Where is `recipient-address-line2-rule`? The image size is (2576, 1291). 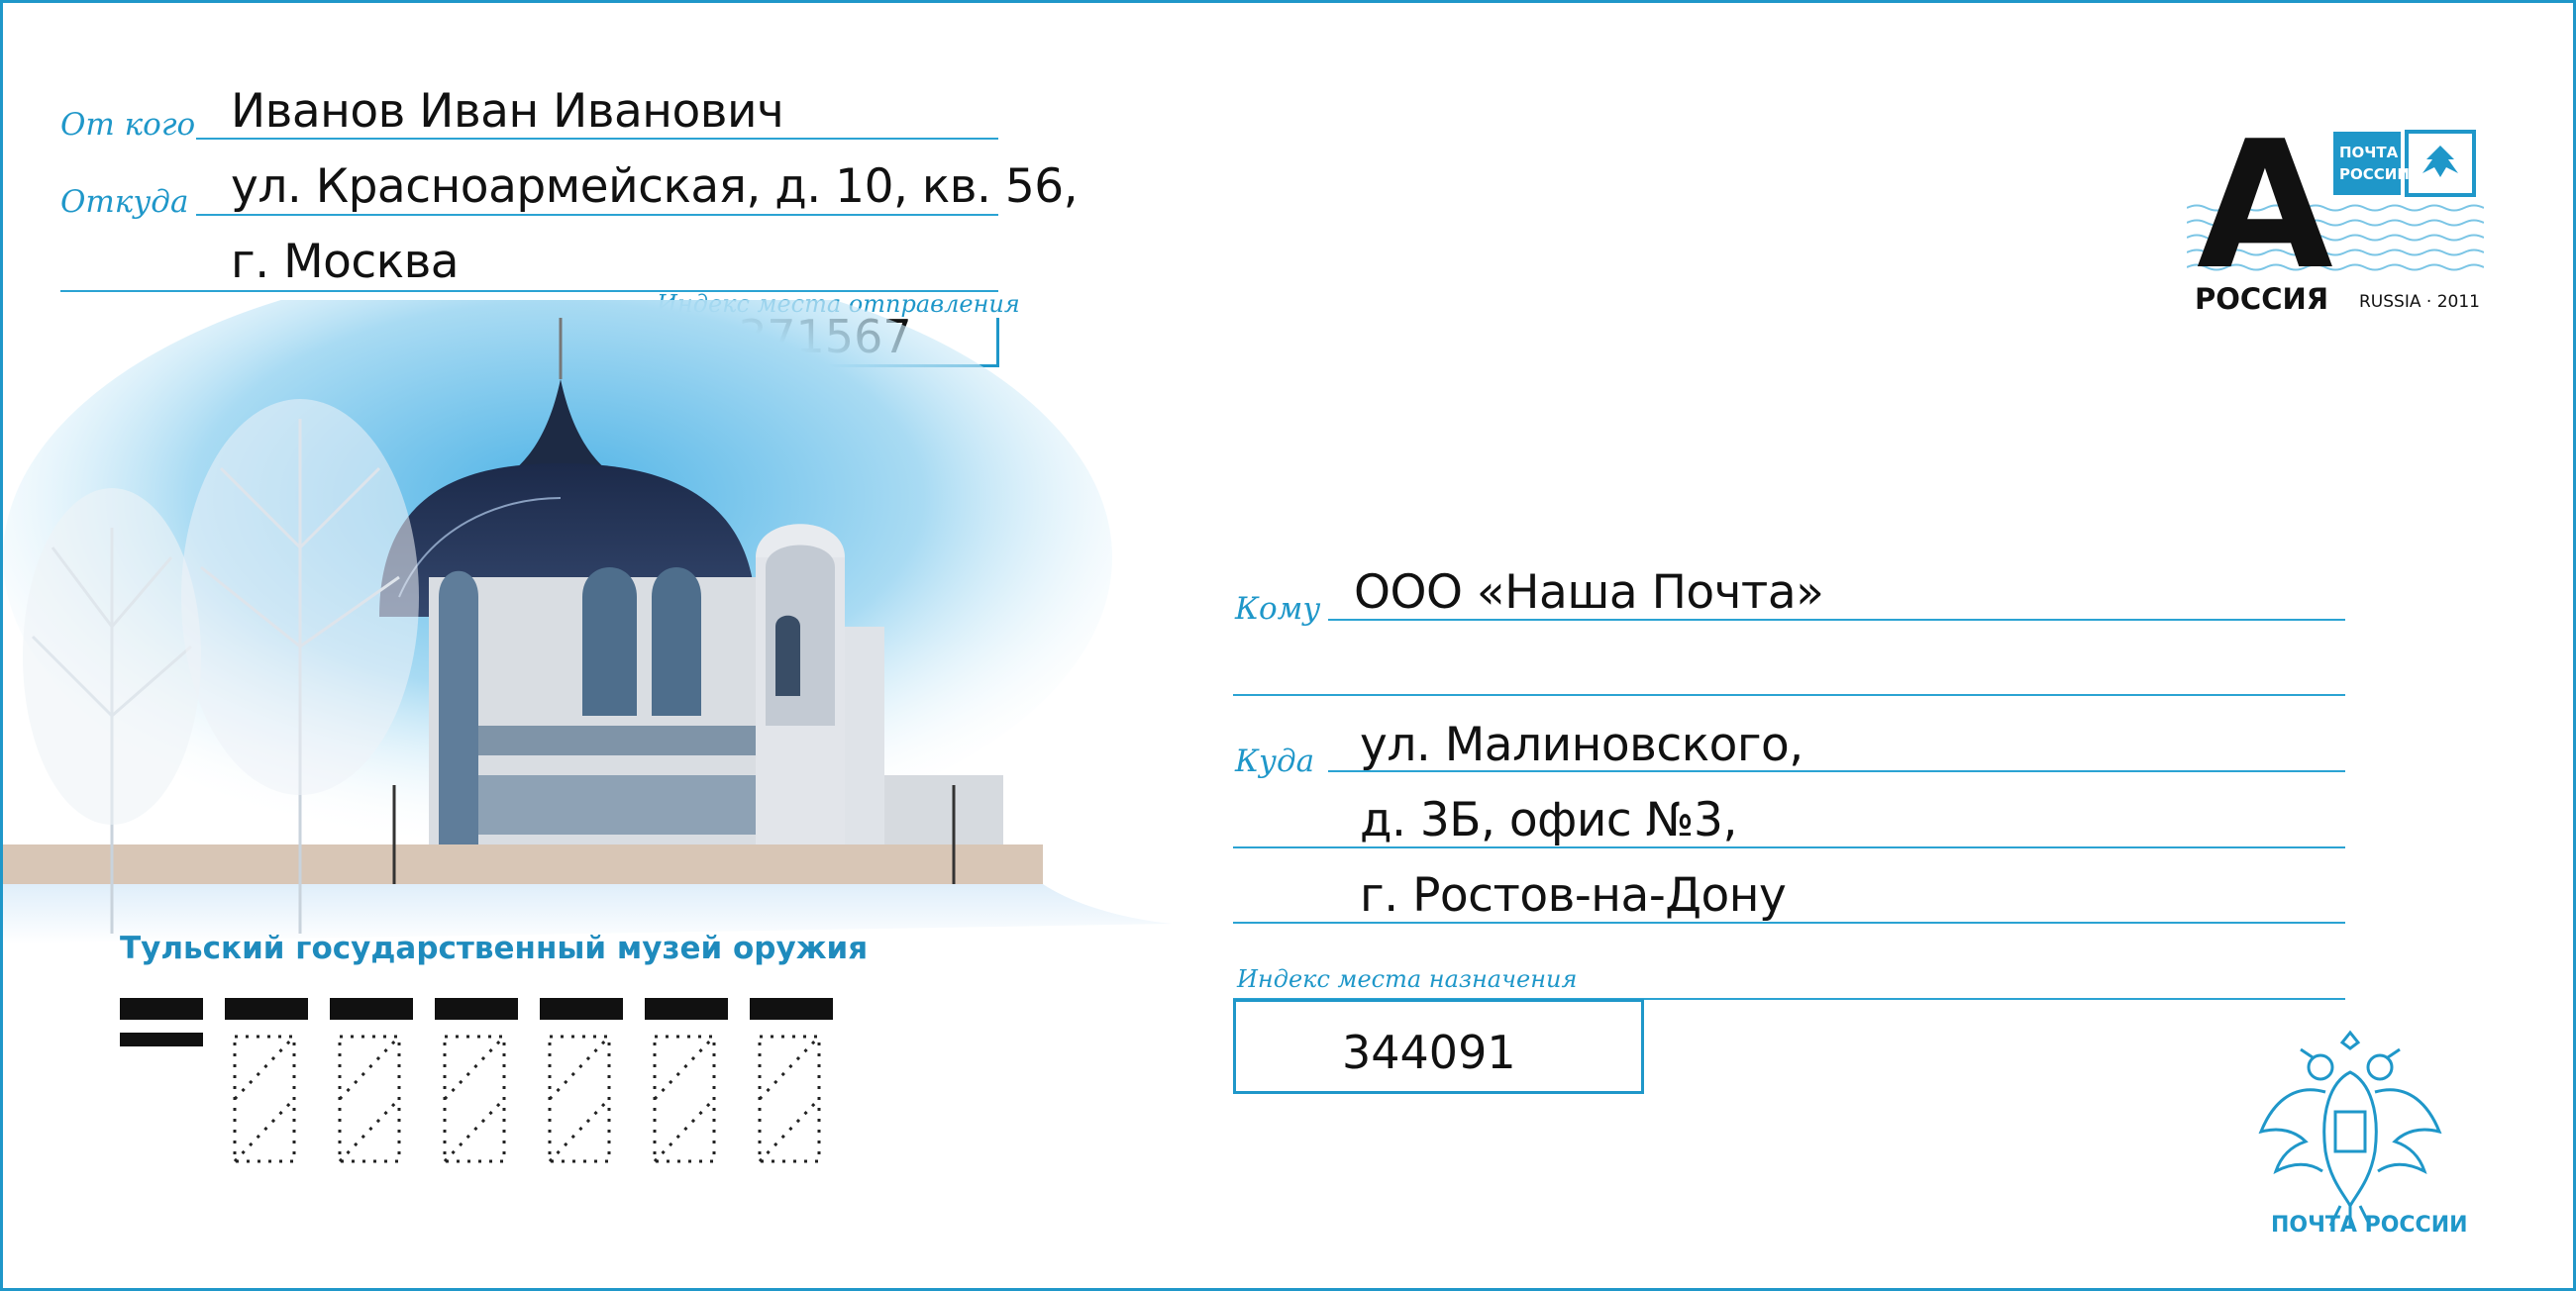 recipient-address-line2-rule is located at coordinates (1789, 847).